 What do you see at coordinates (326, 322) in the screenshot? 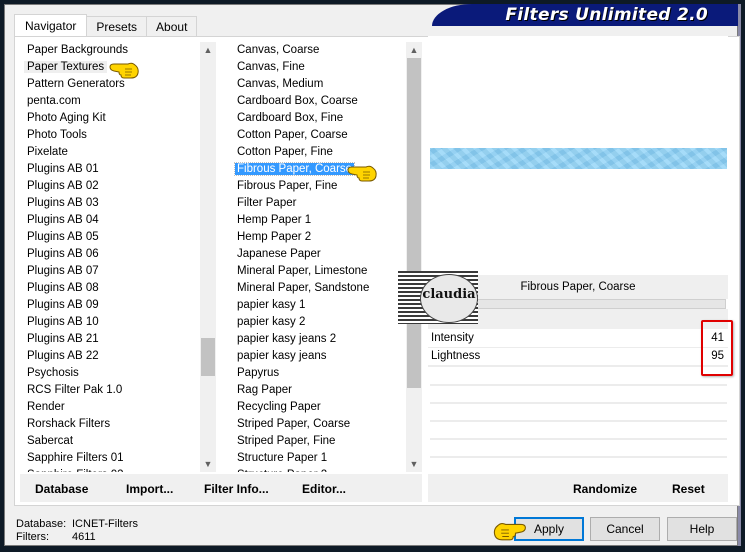
I see `list-item: papier kasy 2` at bounding box center [326, 322].